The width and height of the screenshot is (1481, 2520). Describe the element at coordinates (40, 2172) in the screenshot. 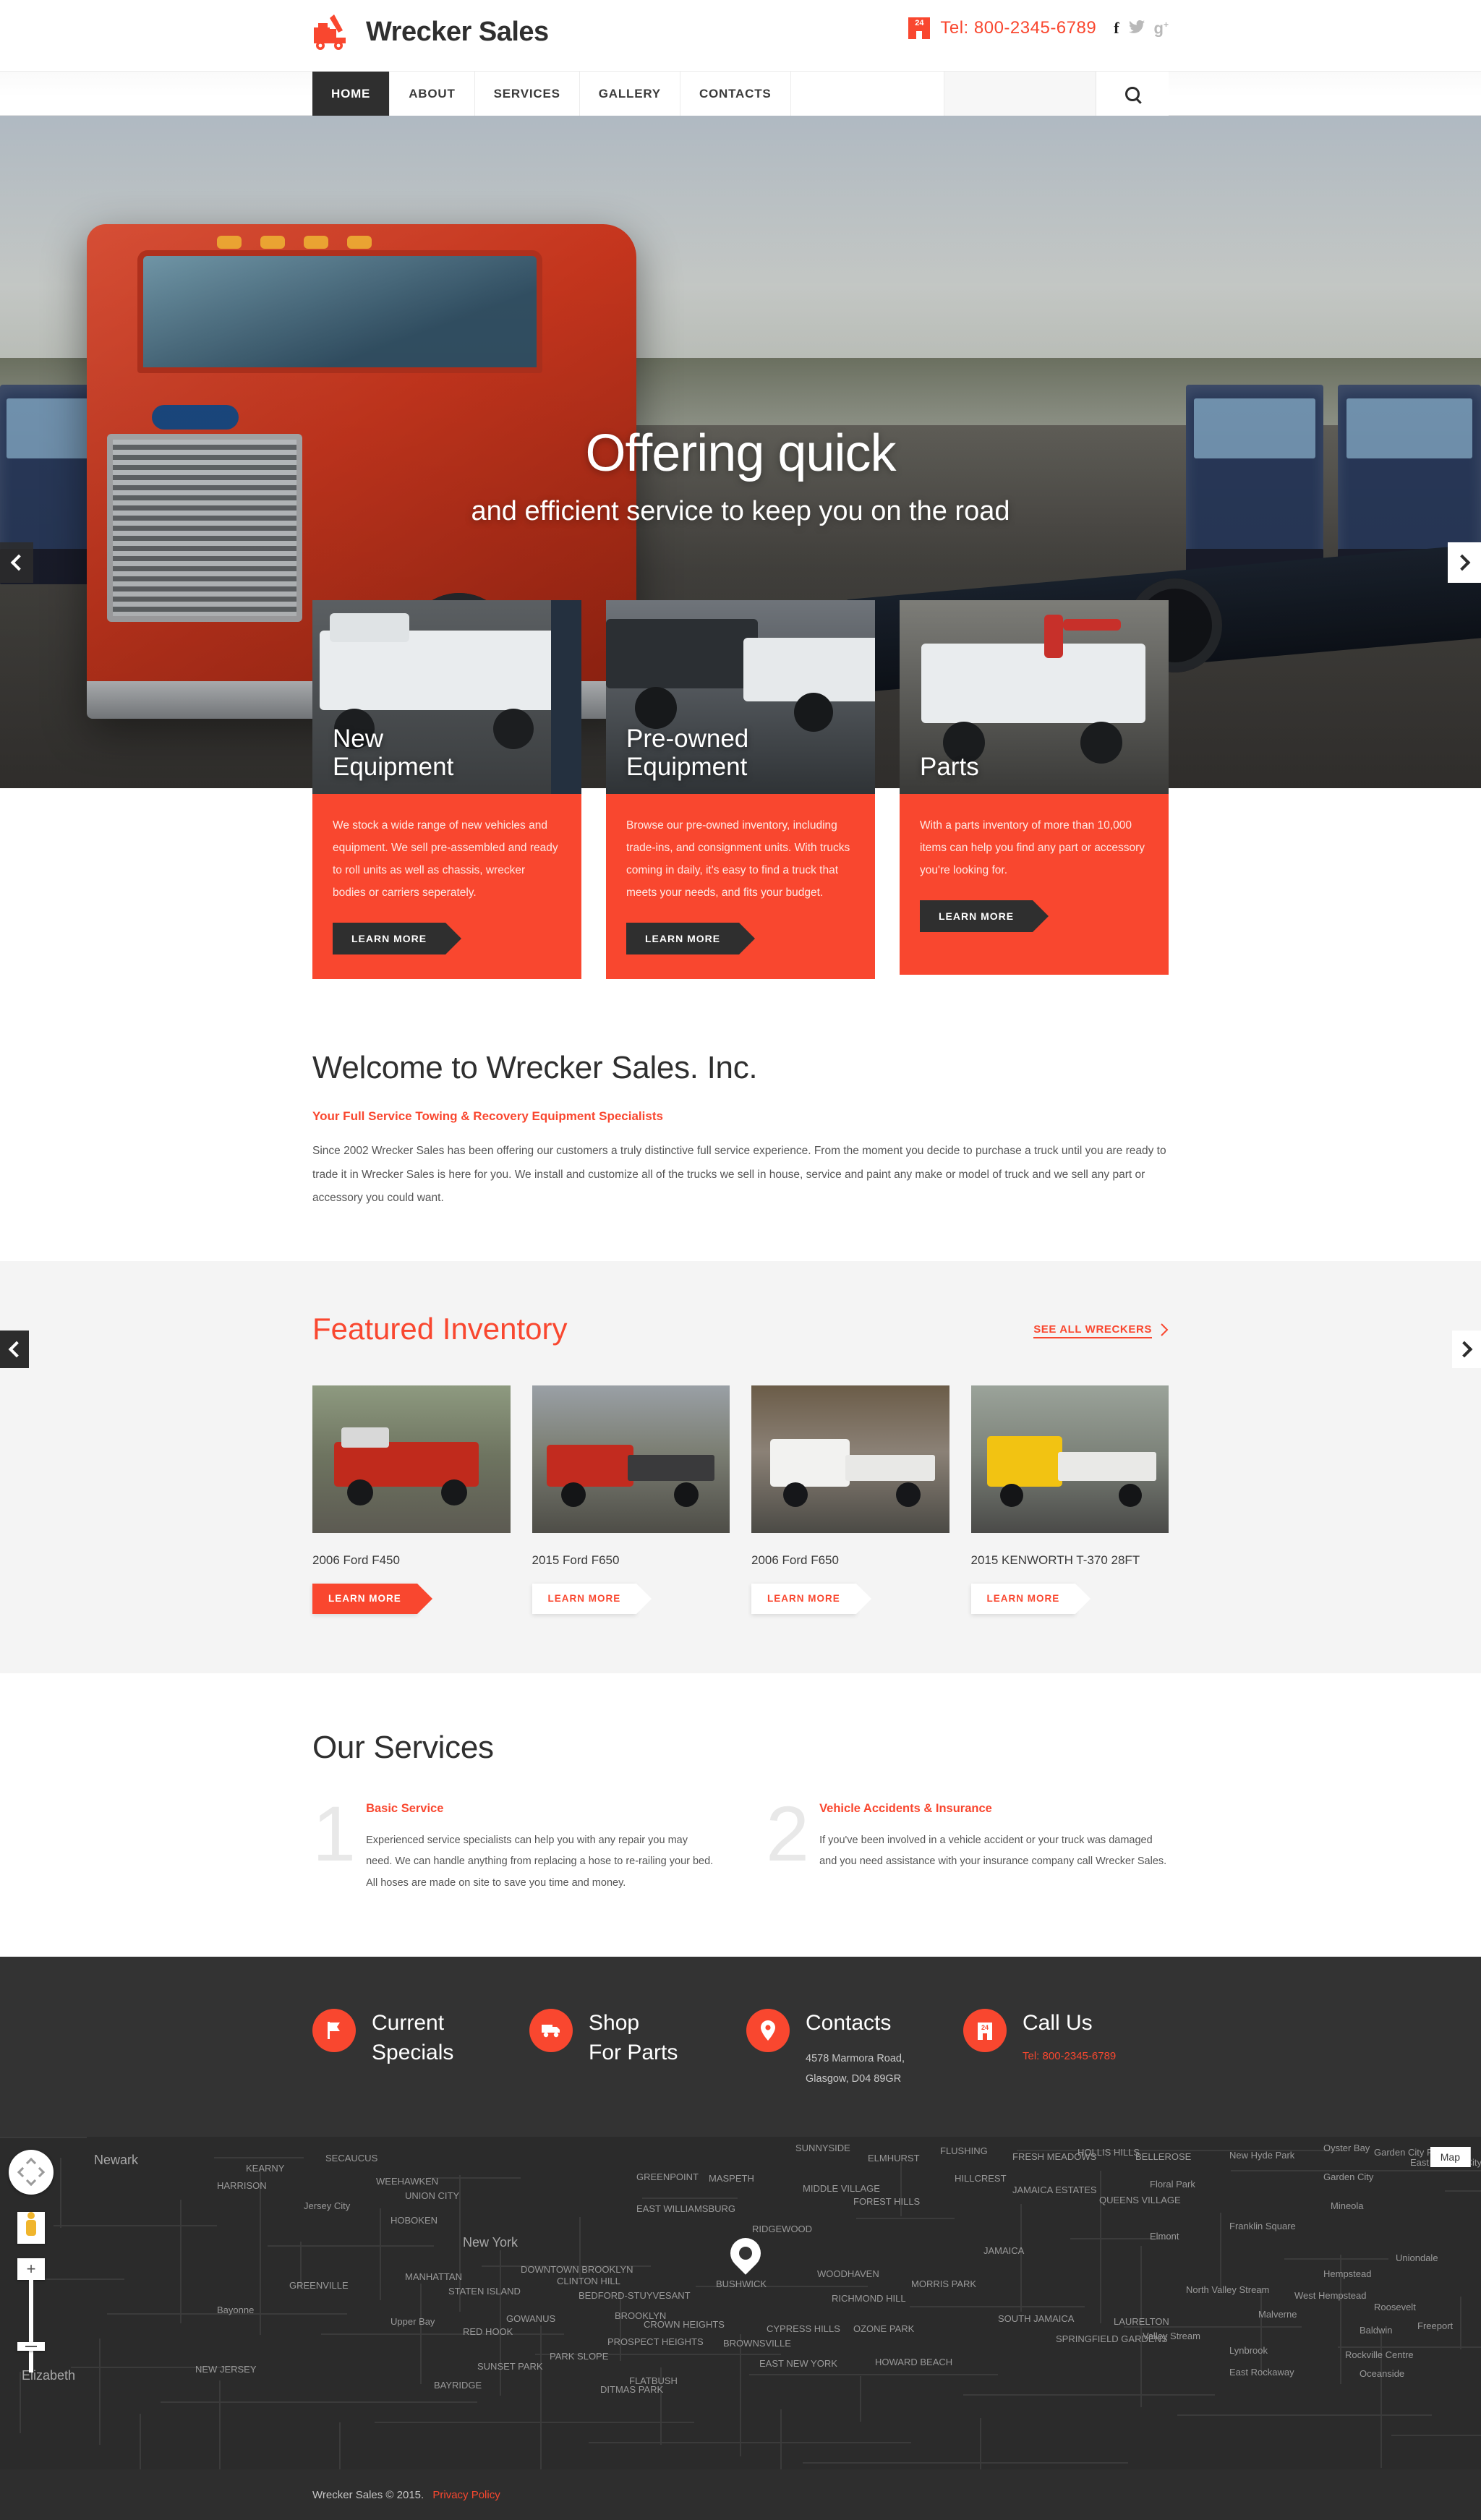

I see `pan-right-icon` at that location.